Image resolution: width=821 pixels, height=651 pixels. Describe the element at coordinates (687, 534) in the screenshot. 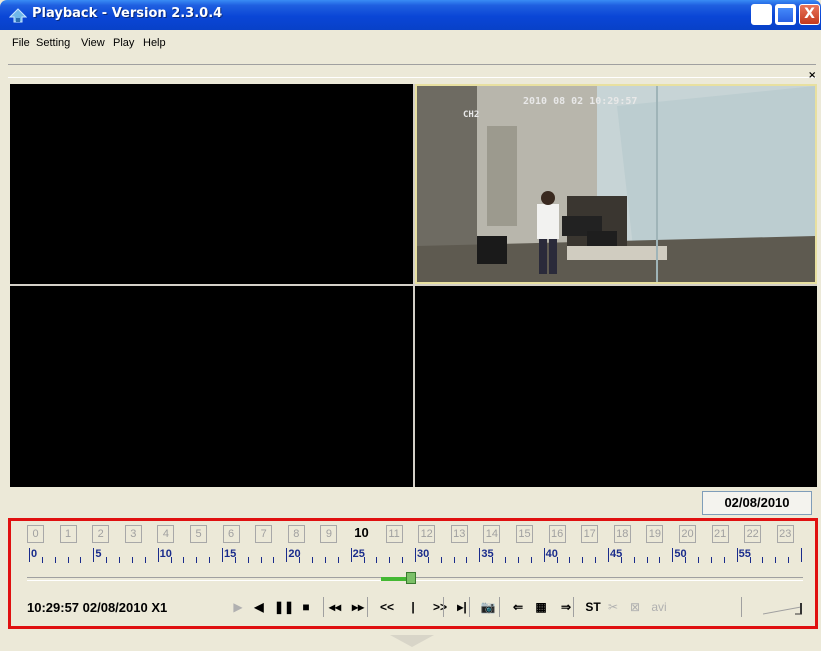

I see `hour-button-20: 20` at that location.